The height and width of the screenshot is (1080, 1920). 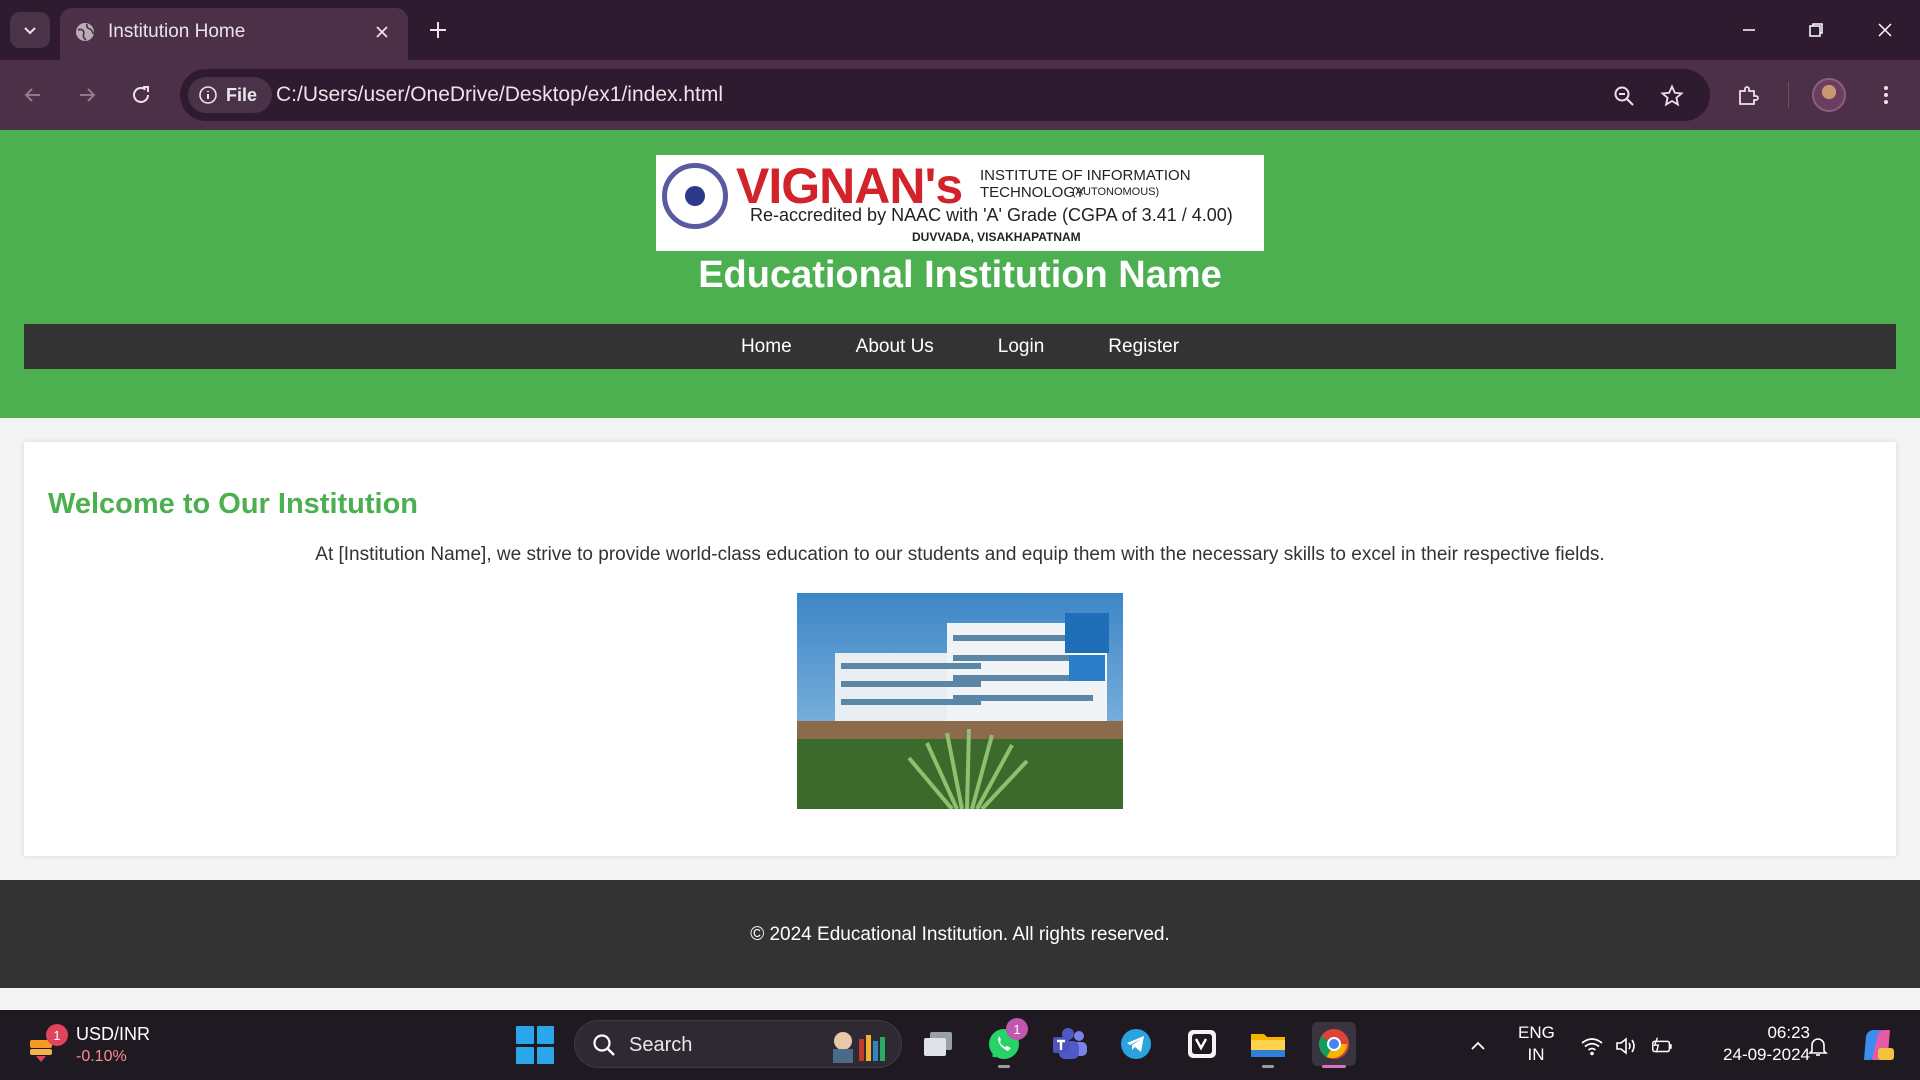 I want to click on tray-volume, so click(x=1626, y=1046).